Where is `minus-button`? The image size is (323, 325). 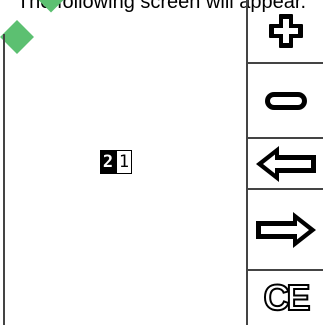
minus-button is located at coordinates (285, 100).